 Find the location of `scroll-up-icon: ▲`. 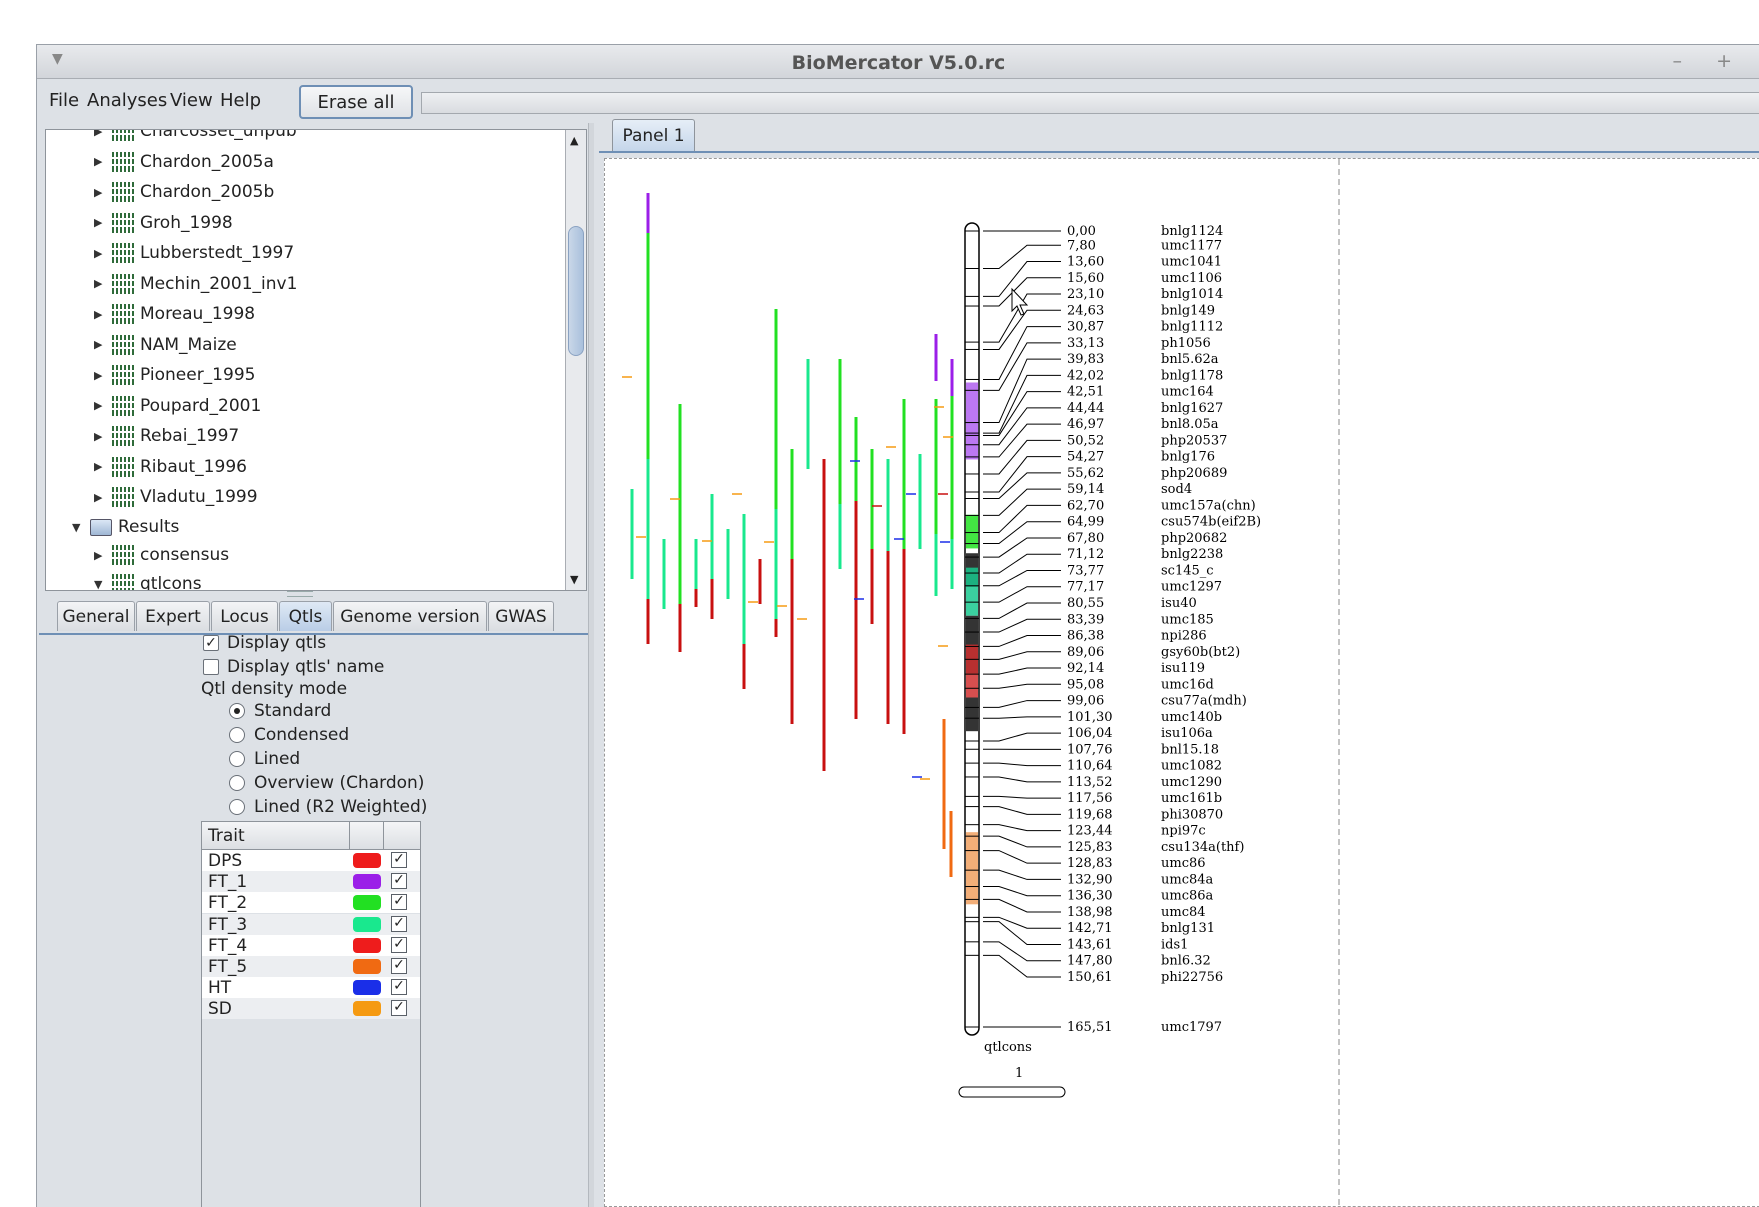

scroll-up-icon: ▲ is located at coordinates (574, 140).